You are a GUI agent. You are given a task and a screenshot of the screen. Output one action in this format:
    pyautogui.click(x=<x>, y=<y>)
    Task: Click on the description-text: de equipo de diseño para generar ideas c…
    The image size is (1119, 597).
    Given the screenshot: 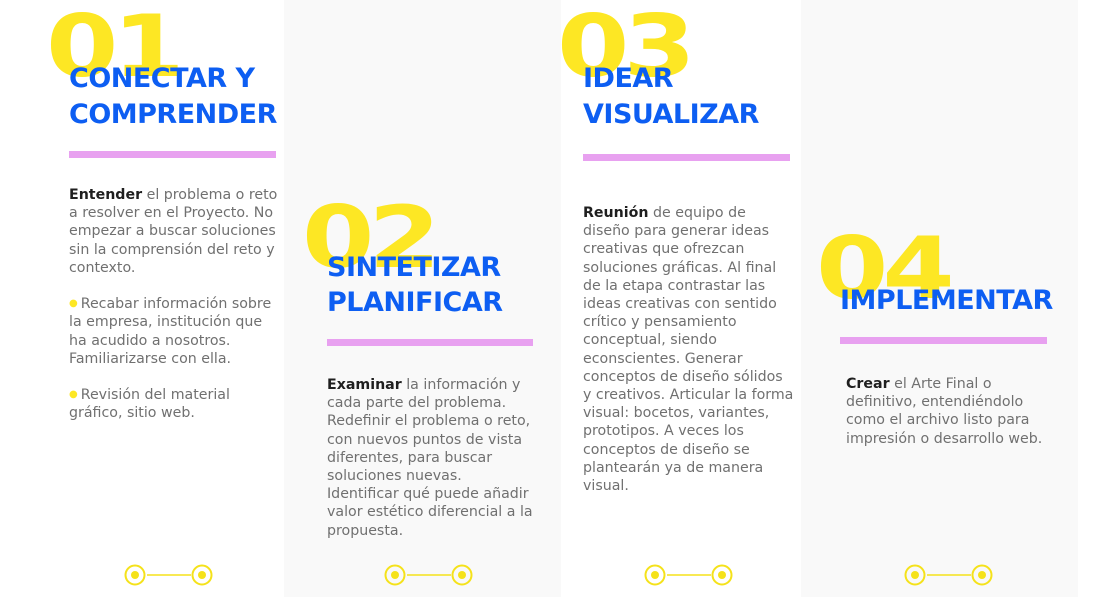 What is the action you would take?
    pyautogui.click(x=688, y=350)
    